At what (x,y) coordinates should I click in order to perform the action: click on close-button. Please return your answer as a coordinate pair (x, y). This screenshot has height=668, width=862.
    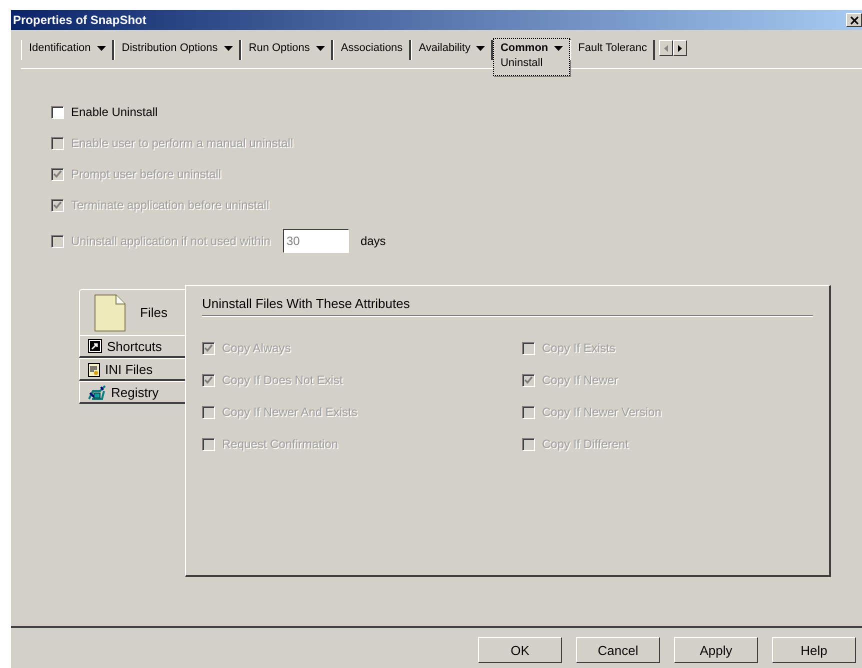
    Looking at the image, I should click on (854, 20).